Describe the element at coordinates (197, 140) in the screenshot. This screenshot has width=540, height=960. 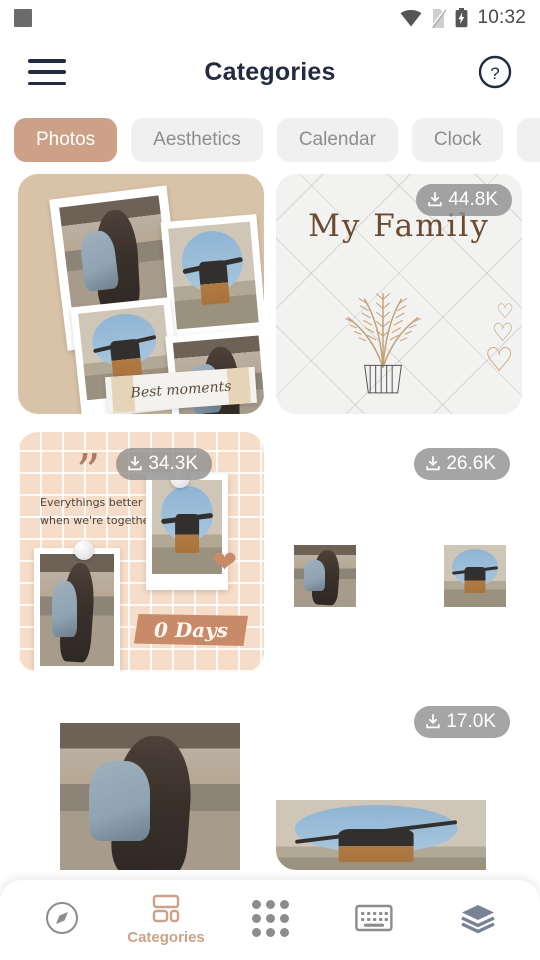
I see `chip-aesthetics: Aesthetics` at that location.